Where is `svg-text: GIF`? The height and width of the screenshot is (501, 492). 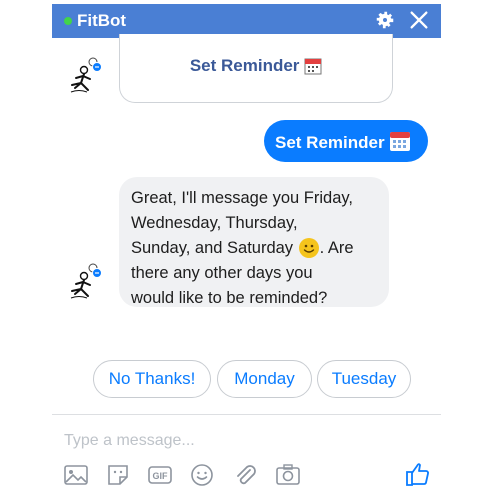
svg-text: GIF is located at coordinates (161, 476).